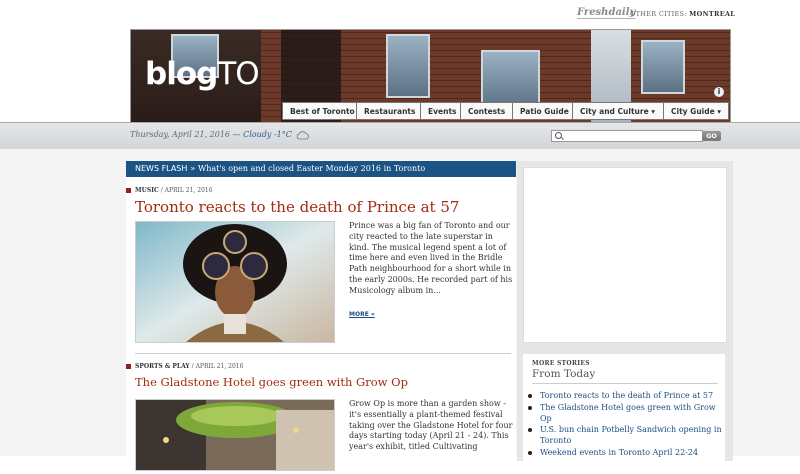 The height and width of the screenshot is (474, 800). I want to click on weather-link: Cloudy -1°C, so click(267, 134).